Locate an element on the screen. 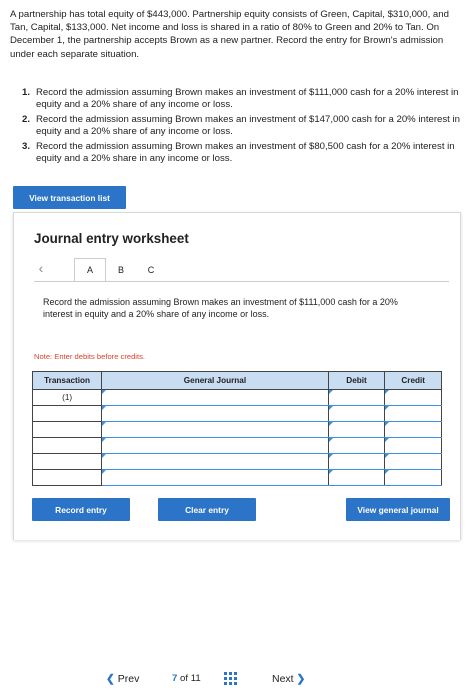 The width and height of the screenshot is (474, 700). table-row: (1) is located at coordinates (236, 397).